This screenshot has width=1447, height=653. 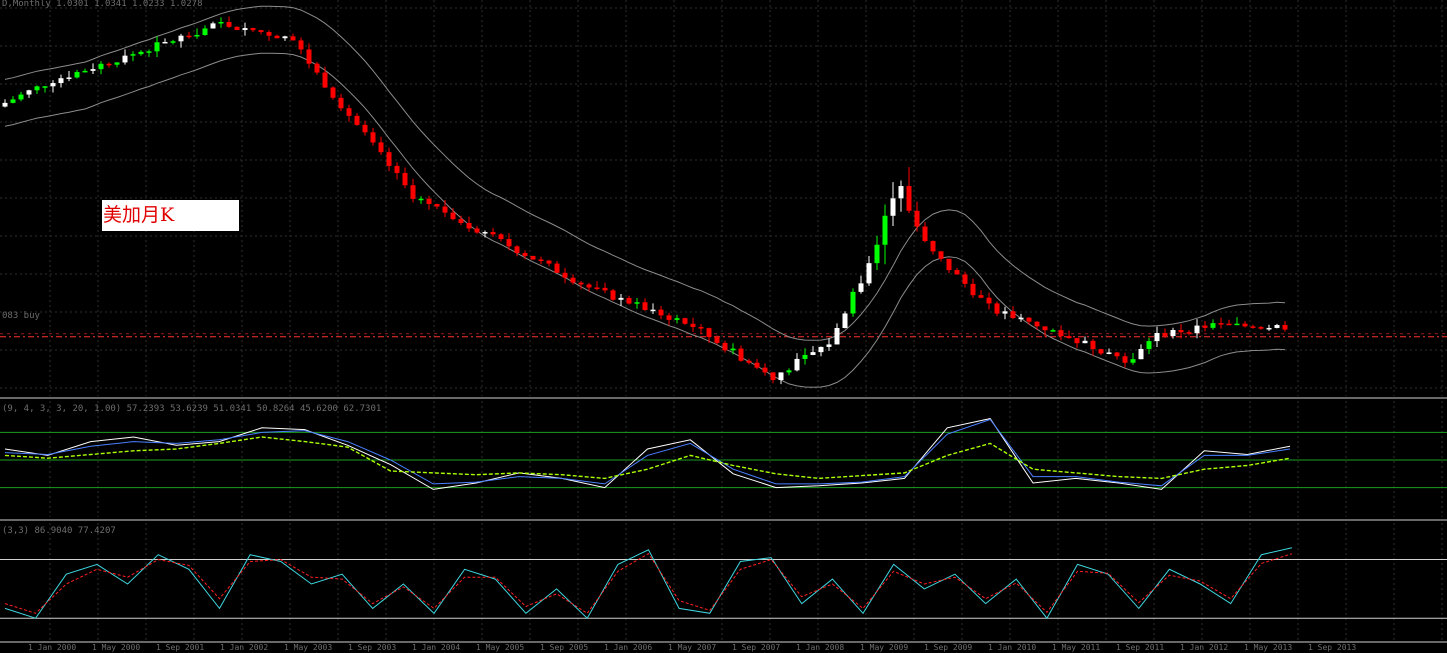 What do you see at coordinates (723, 335) in the screenshot?
I see `buy-level-line` at bounding box center [723, 335].